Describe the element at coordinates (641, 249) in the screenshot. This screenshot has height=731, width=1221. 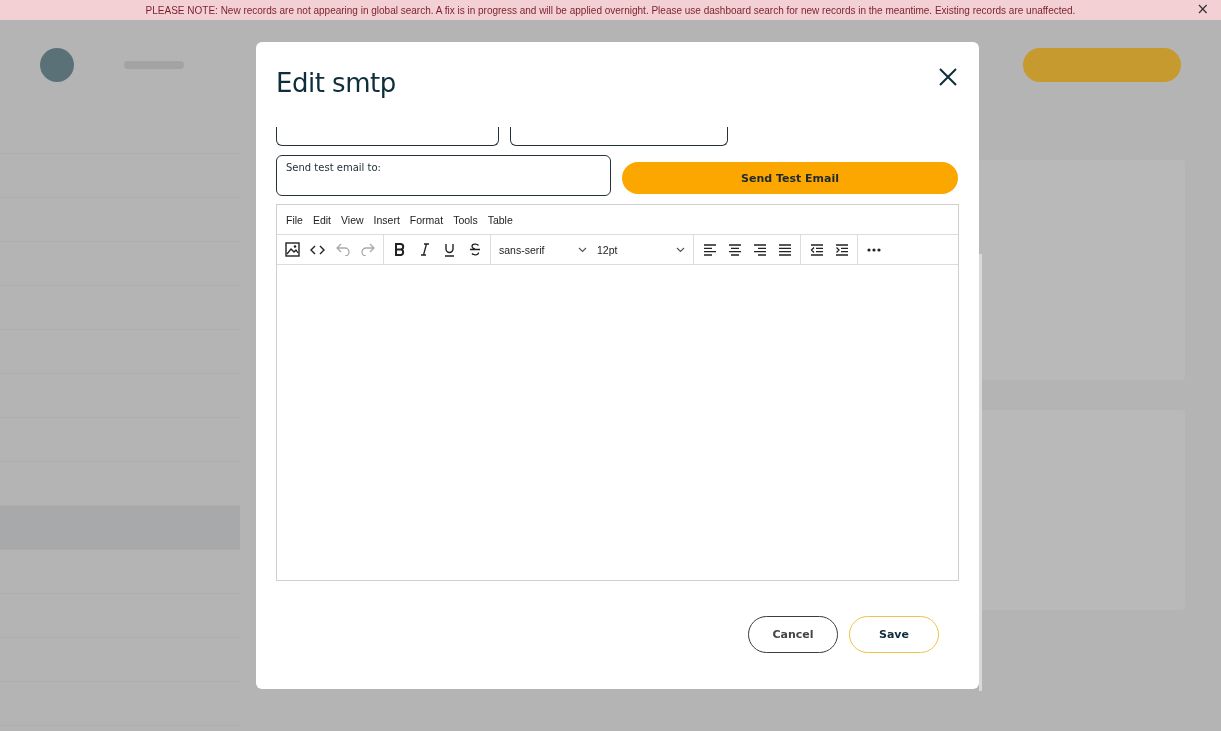
I see `font-size-select: 12pt` at that location.